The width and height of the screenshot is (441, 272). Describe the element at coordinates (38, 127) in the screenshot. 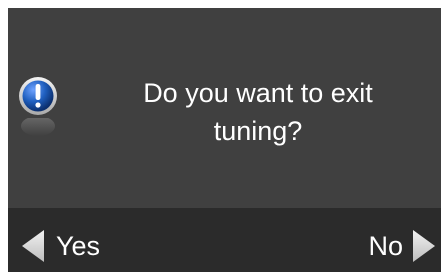

I see `info-icon-reflection` at that location.